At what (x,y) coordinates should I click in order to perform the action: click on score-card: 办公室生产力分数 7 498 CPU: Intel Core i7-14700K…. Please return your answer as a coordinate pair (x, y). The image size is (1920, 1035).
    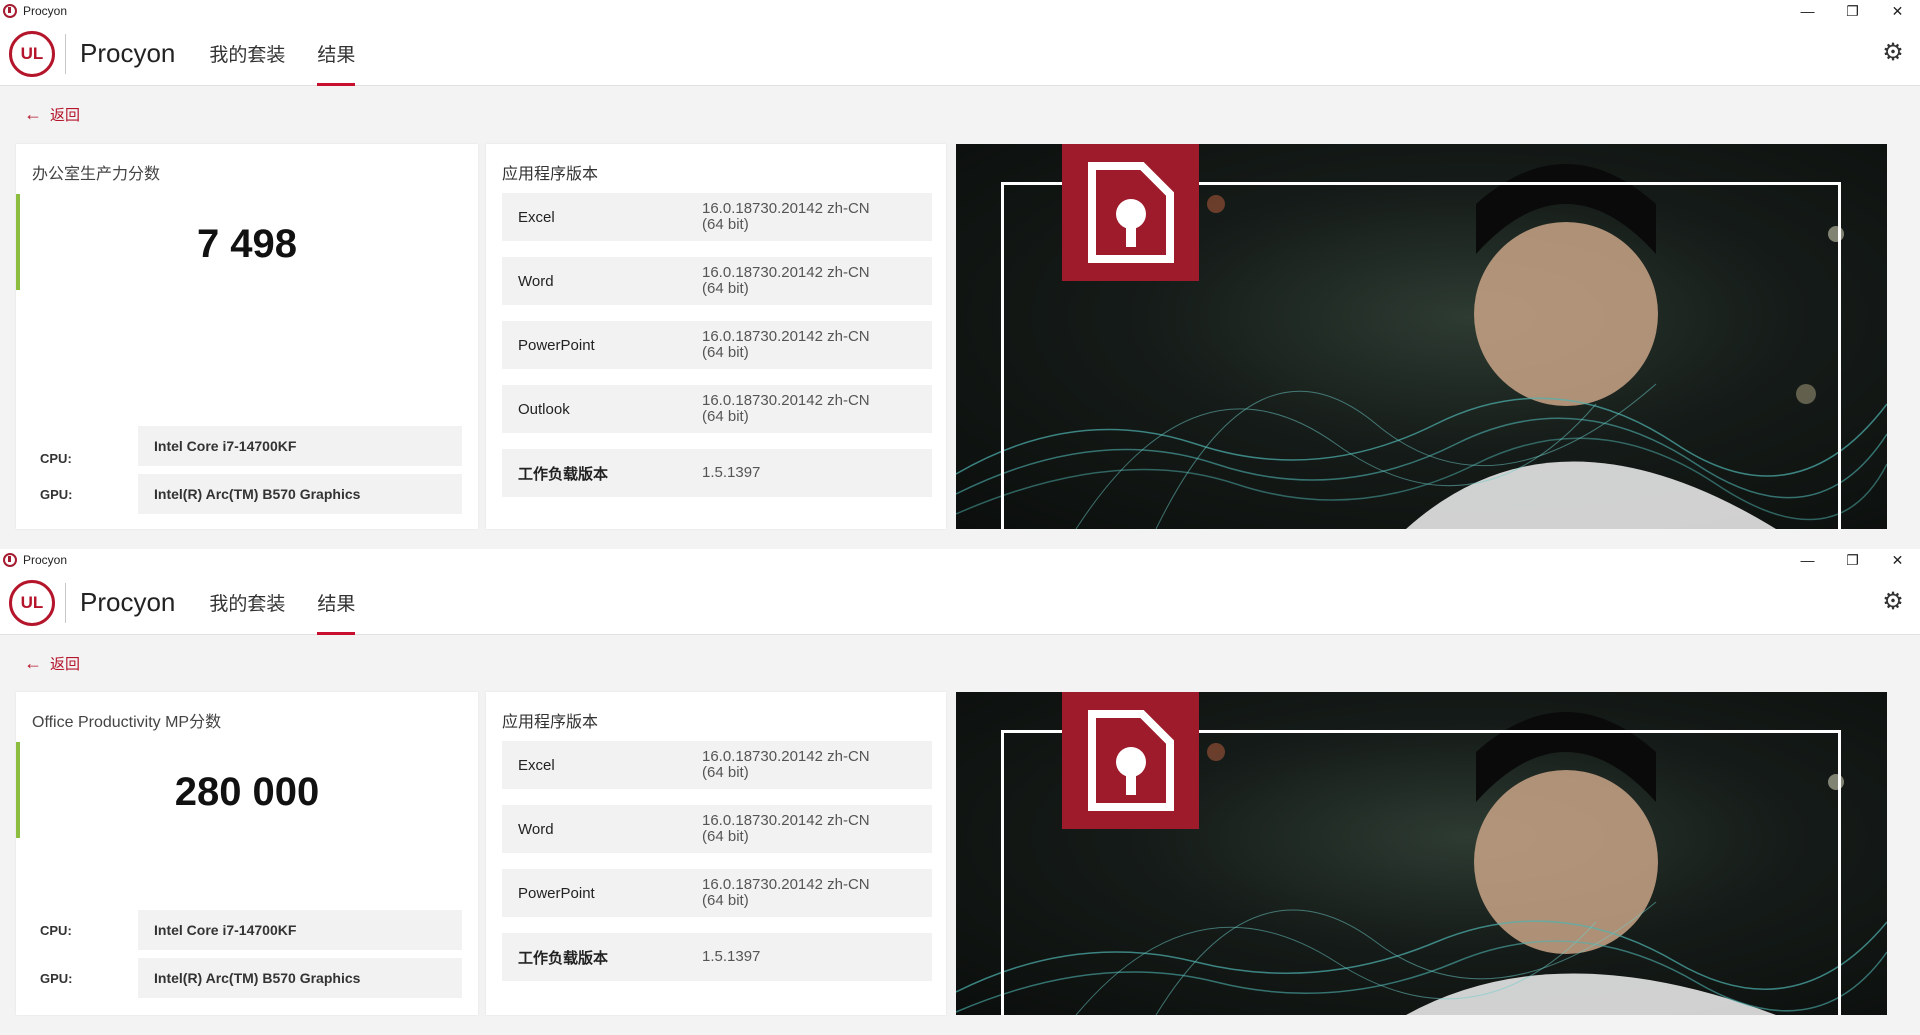
    Looking at the image, I should click on (247, 336).